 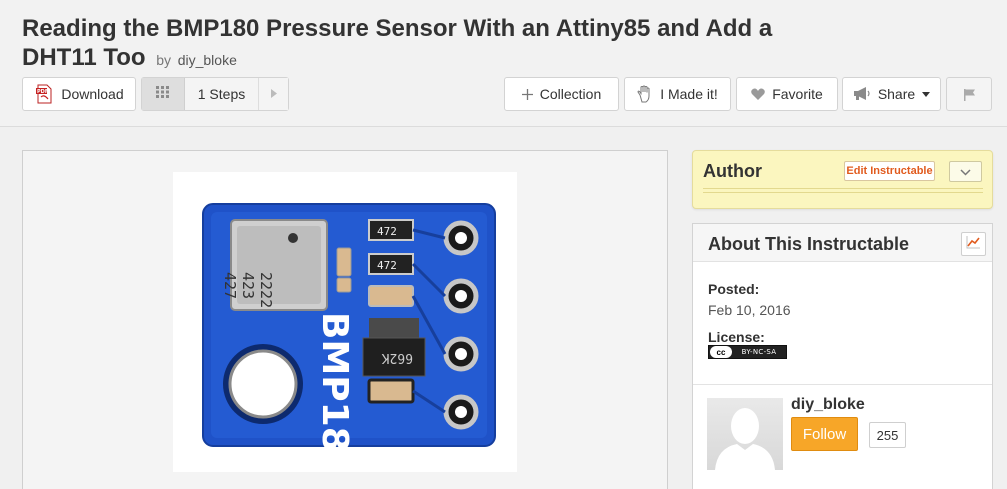 What do you see at coordinates (887, 435) in the screenshot?
I see `follower-count: 255` at bounding box center [887, 435].